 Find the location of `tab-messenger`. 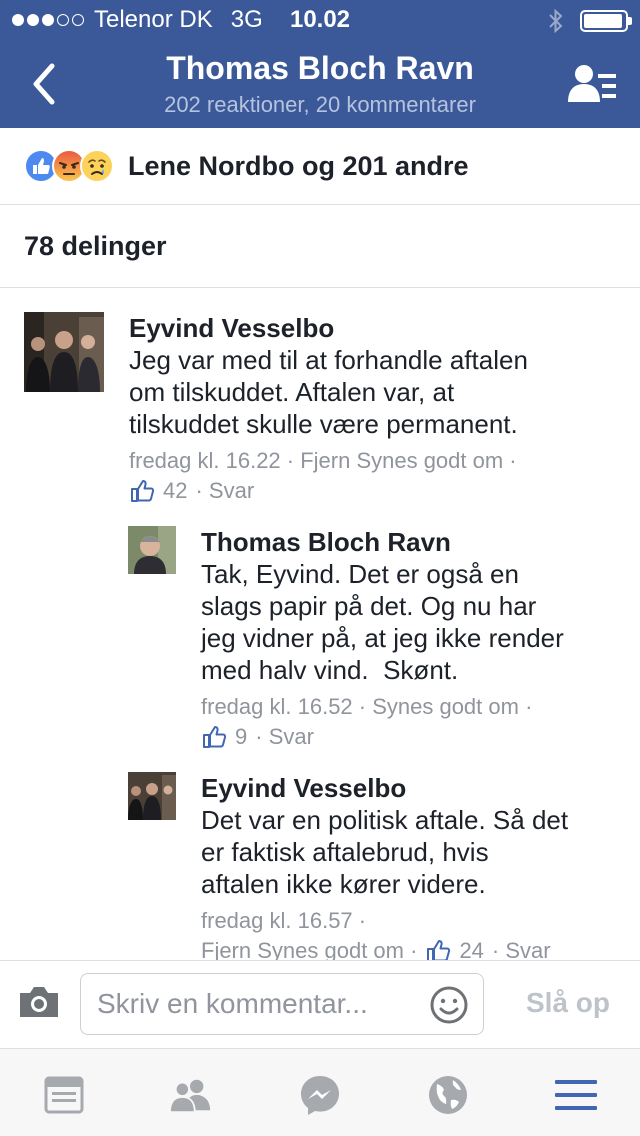

tab-messenger is located at coordinates (320, 1095).